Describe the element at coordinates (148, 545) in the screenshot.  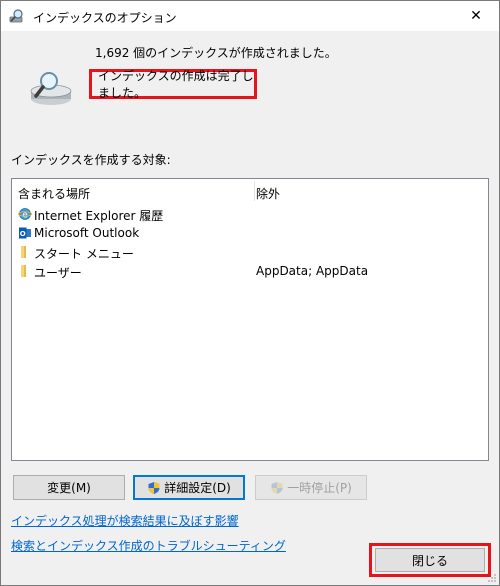
I see `troubleshoot-link: 検索とインデックス作成のトラブルシューティング` at that location.